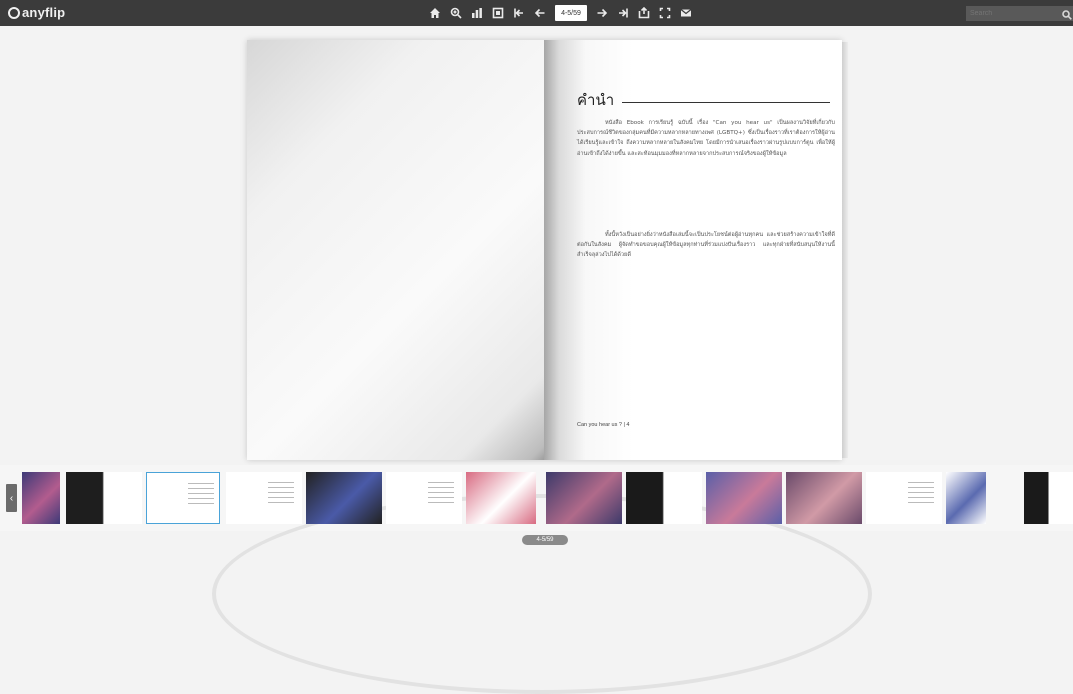  What do you see at coordinates (845, 250) in the screenshot?
I see `page-stack-edge` at bounding box center [845, 250].